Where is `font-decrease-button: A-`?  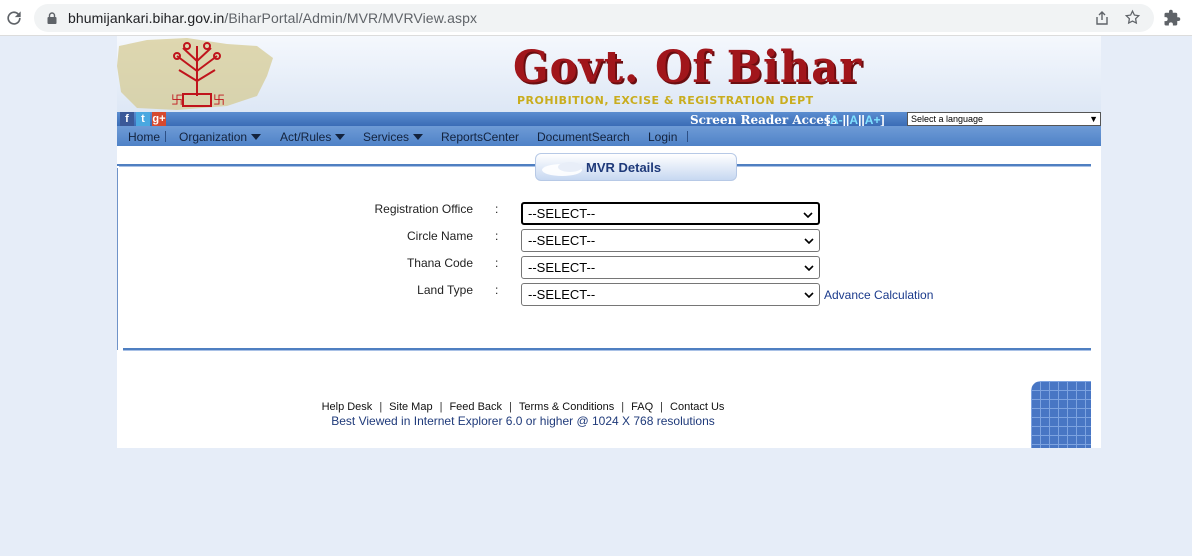
font-decrease-button: A- is located at coordinates (836, 120).